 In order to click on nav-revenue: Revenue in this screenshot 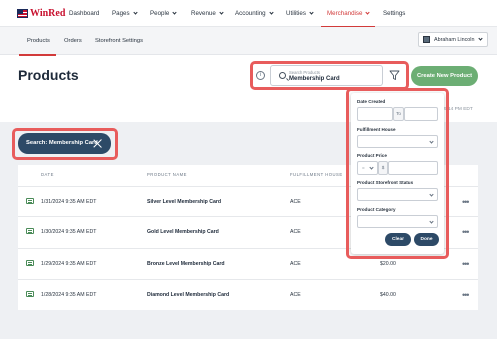, I will do `click(207, 13)`.